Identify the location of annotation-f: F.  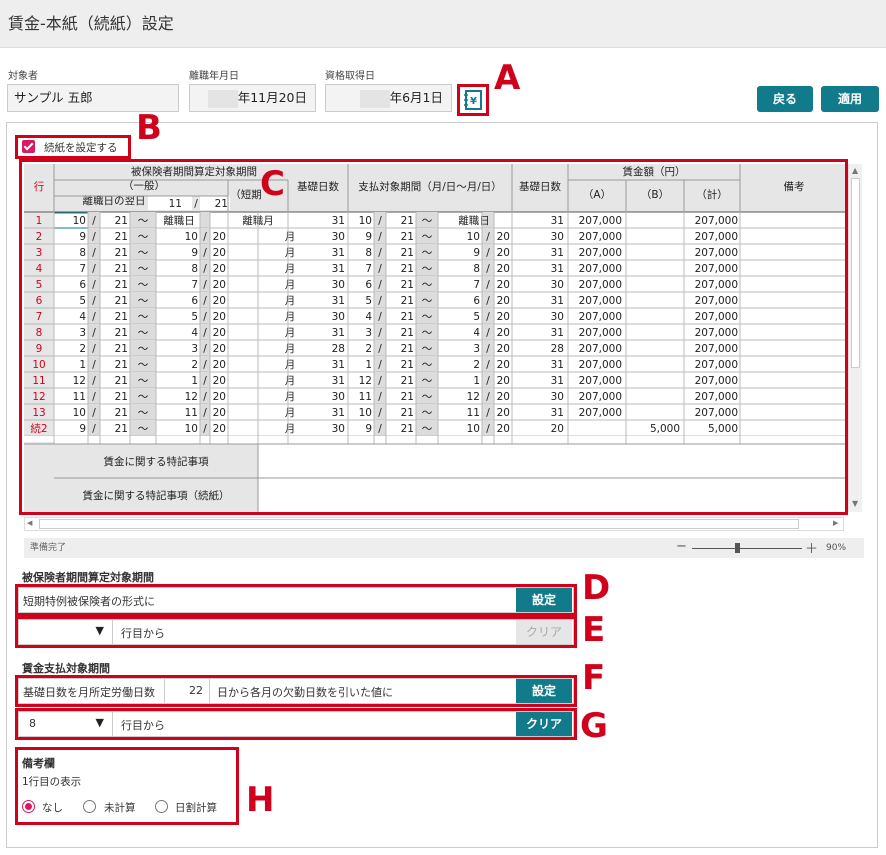
(594, 678).